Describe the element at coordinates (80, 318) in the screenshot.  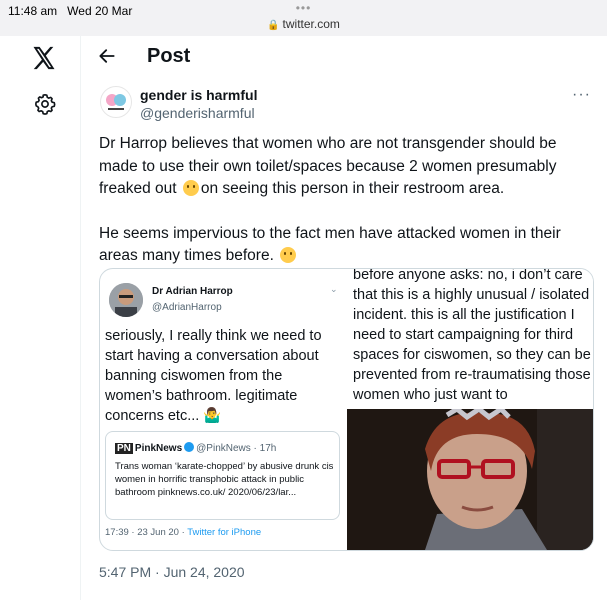
I see `sidebar-divider` at that location.